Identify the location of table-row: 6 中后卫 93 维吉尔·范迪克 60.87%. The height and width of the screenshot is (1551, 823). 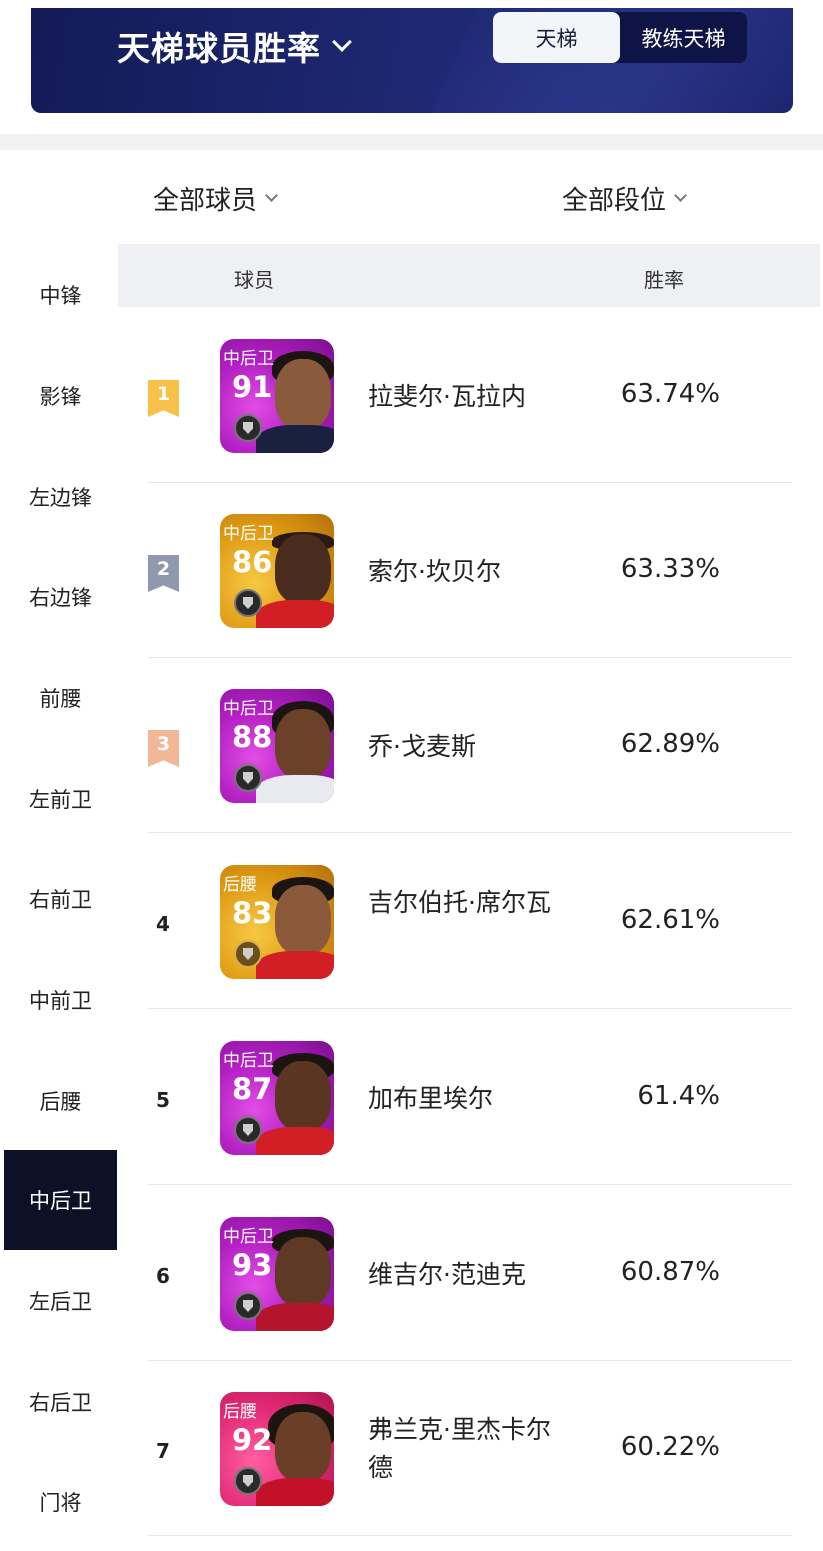
(469, 1273).